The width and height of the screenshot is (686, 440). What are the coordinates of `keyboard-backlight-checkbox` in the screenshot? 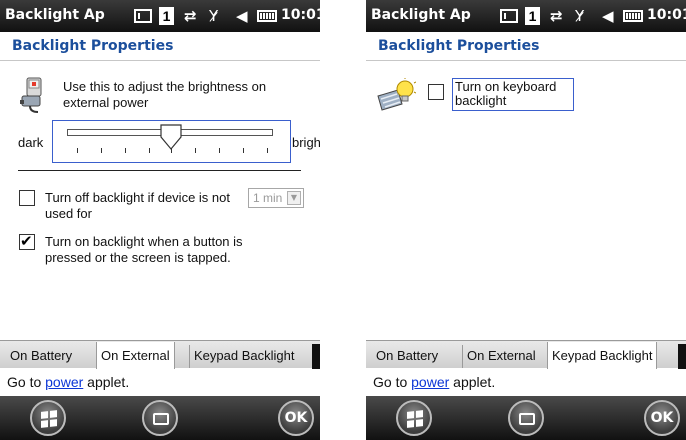 It's located at (436, 92).